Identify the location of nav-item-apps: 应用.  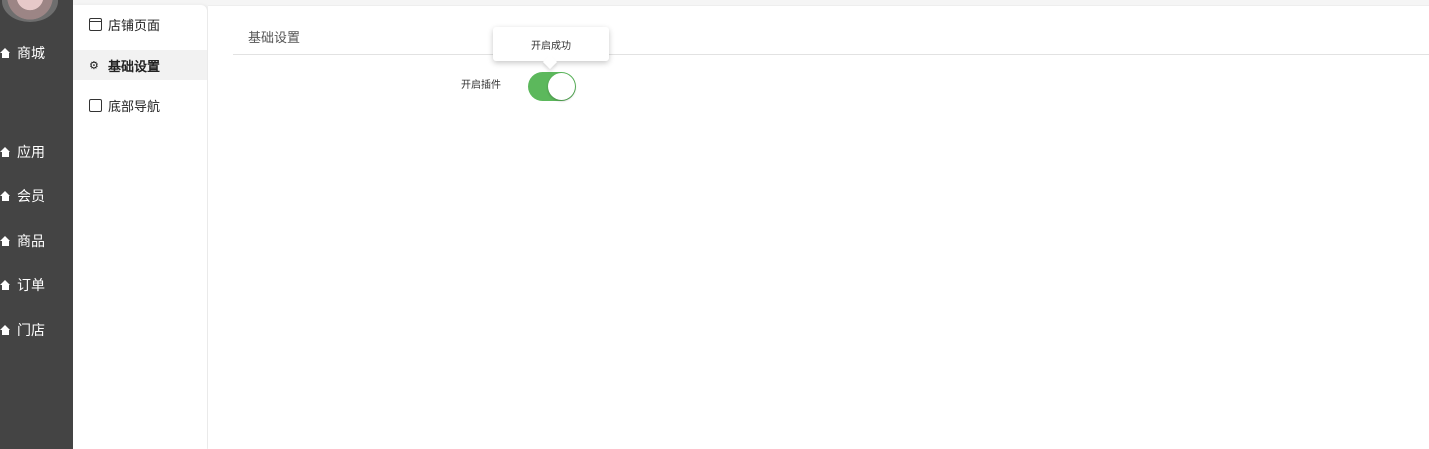
(36, 152).